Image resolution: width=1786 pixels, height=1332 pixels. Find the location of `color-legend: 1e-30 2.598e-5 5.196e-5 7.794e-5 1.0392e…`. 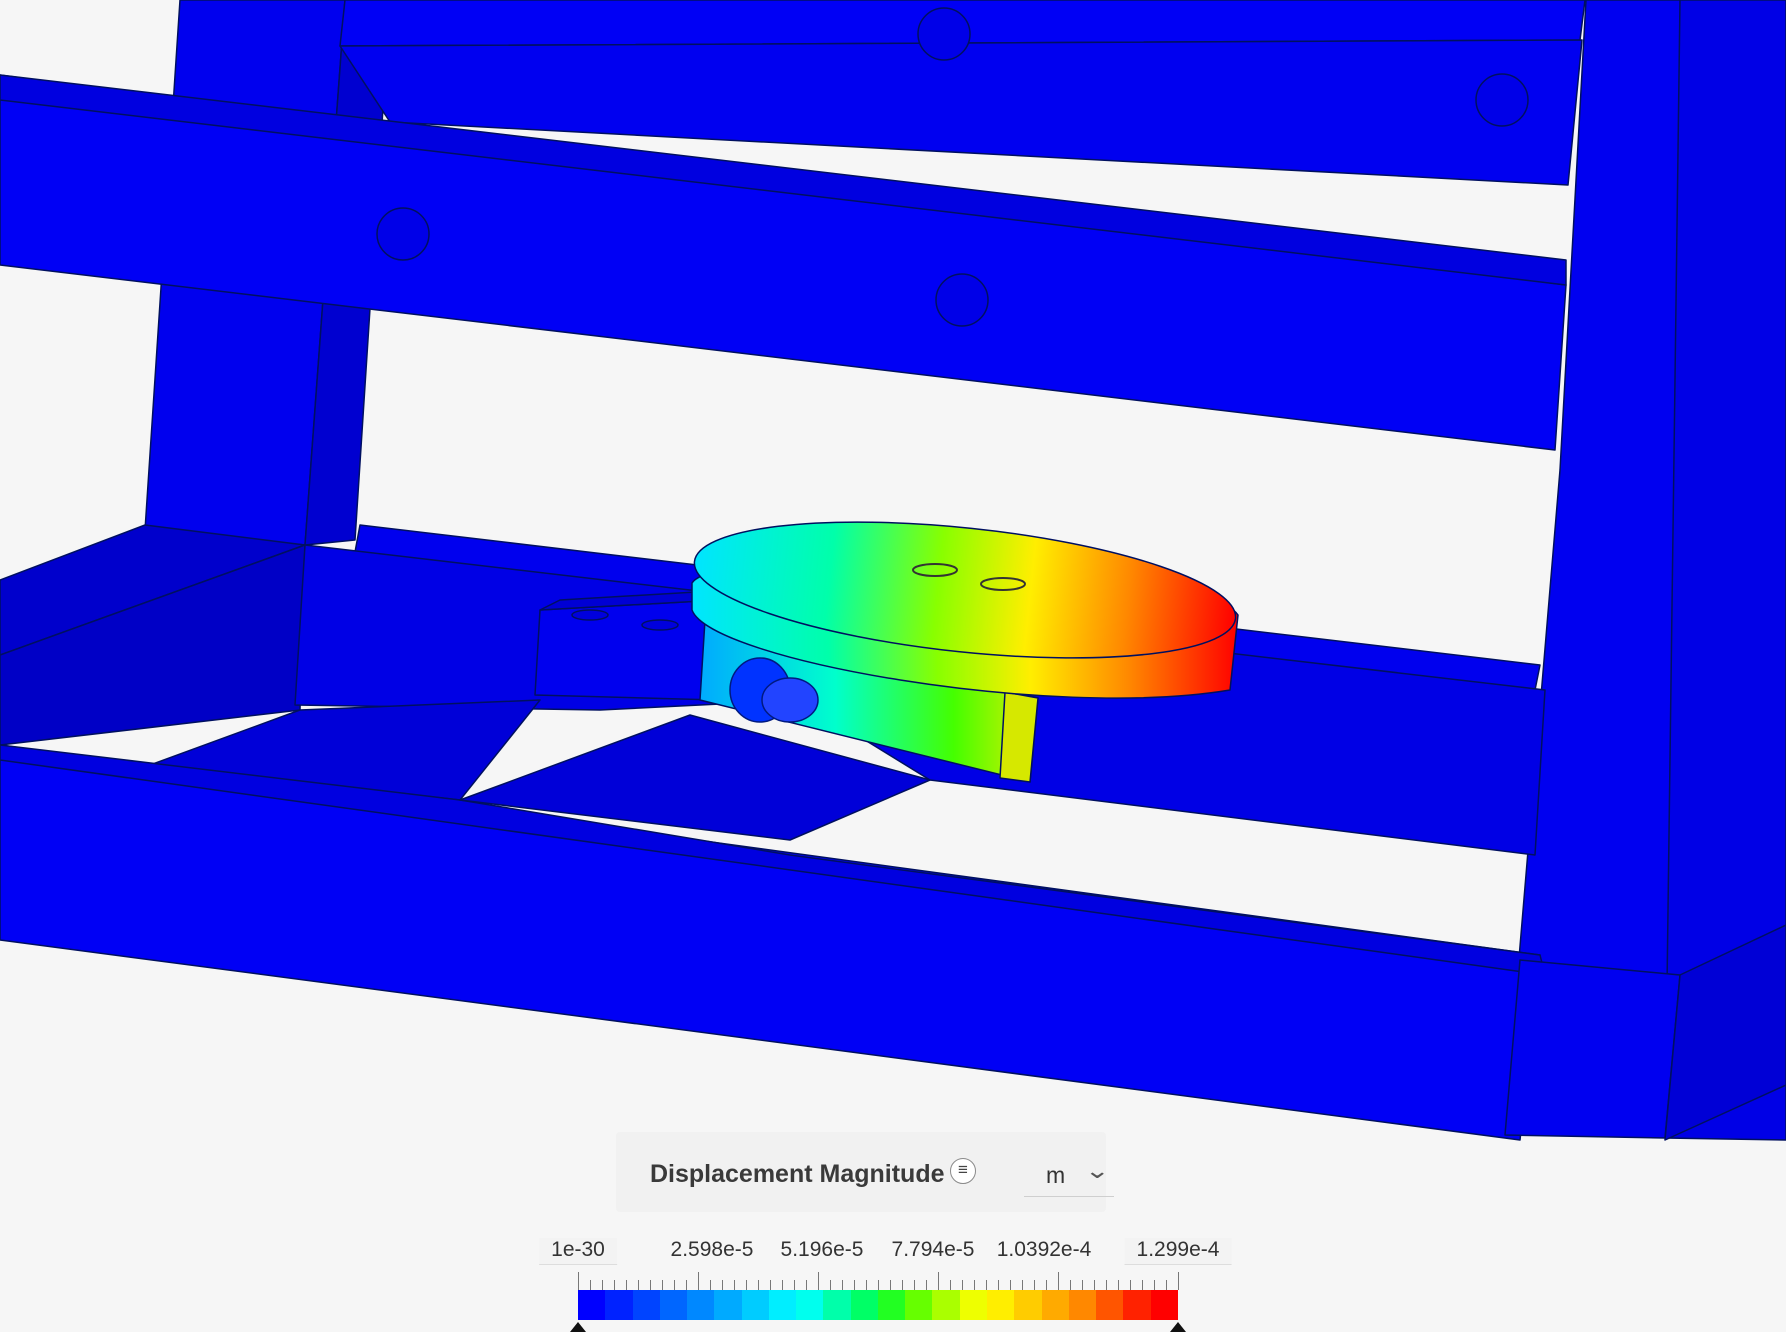

color-legend: 1e-30 2.598e-5 5.196e-5 7.794e-5 1.0392e… is located at coordinates (864, 1281).